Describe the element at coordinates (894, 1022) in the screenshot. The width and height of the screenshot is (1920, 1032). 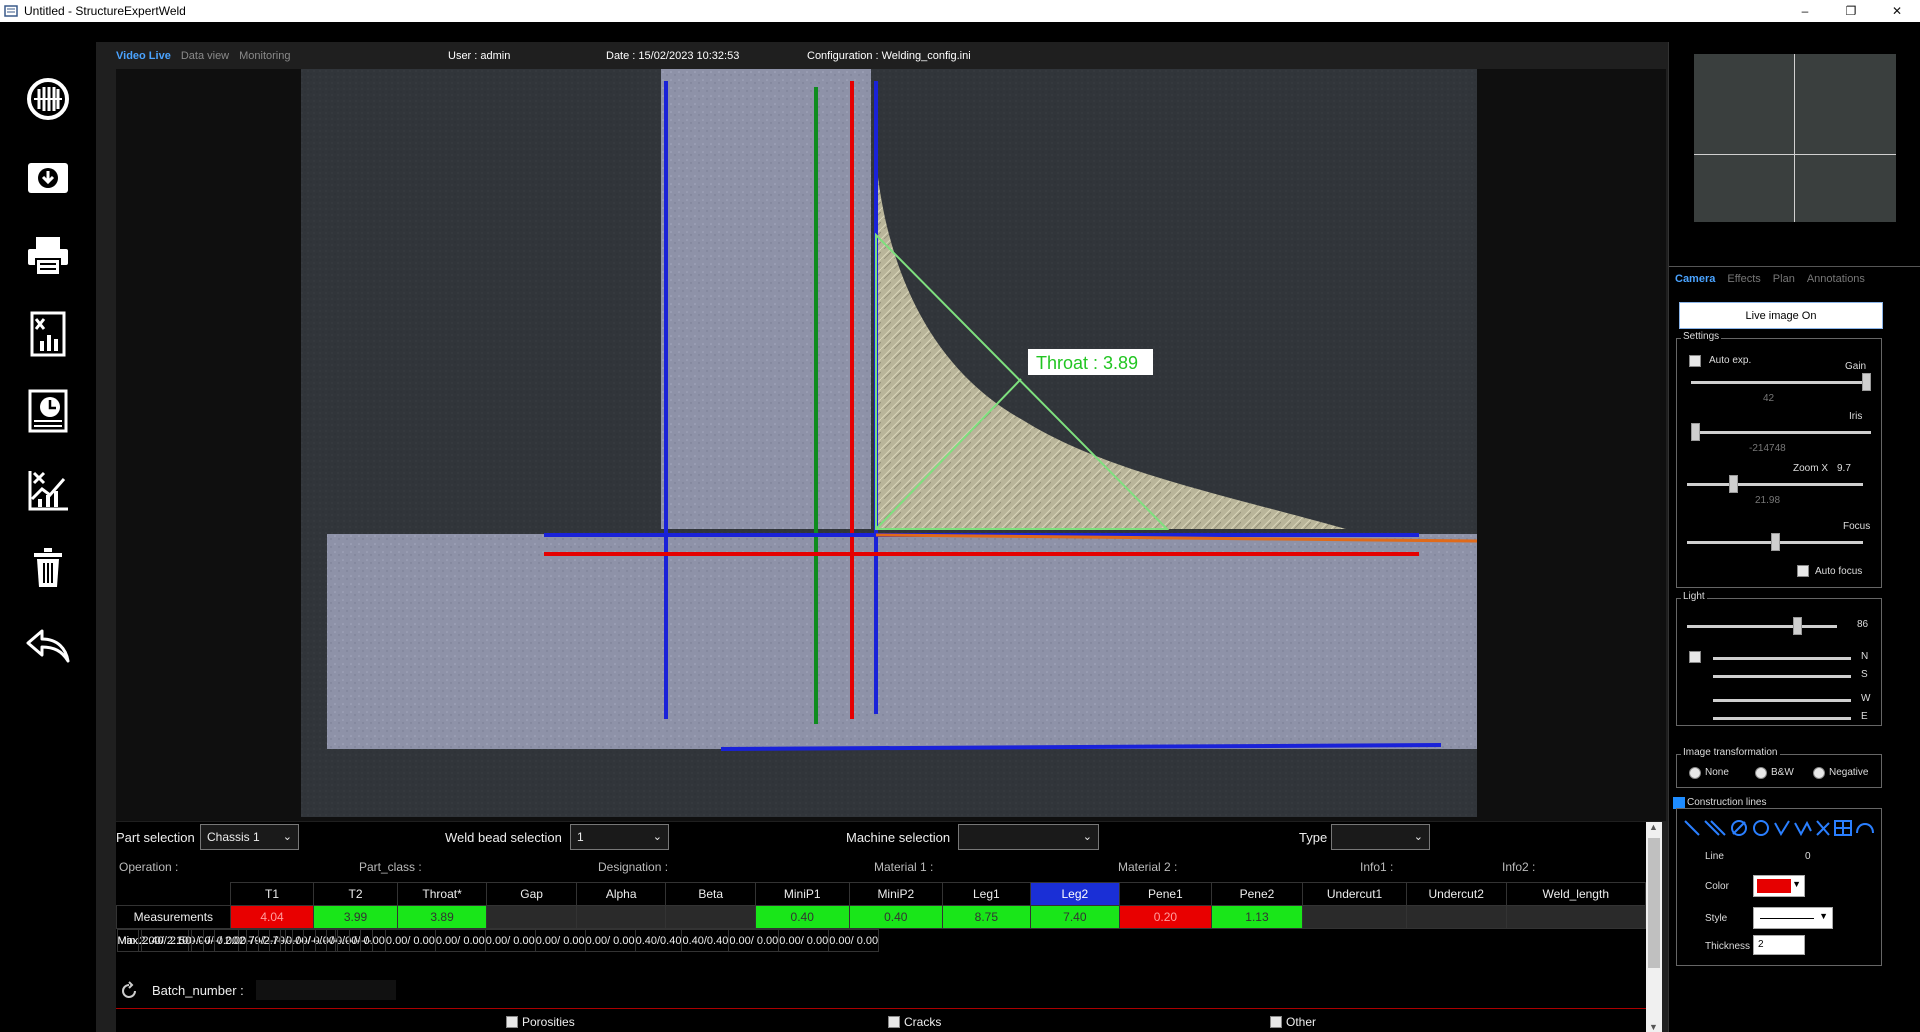
I see `cracks-checkbox` at that location.